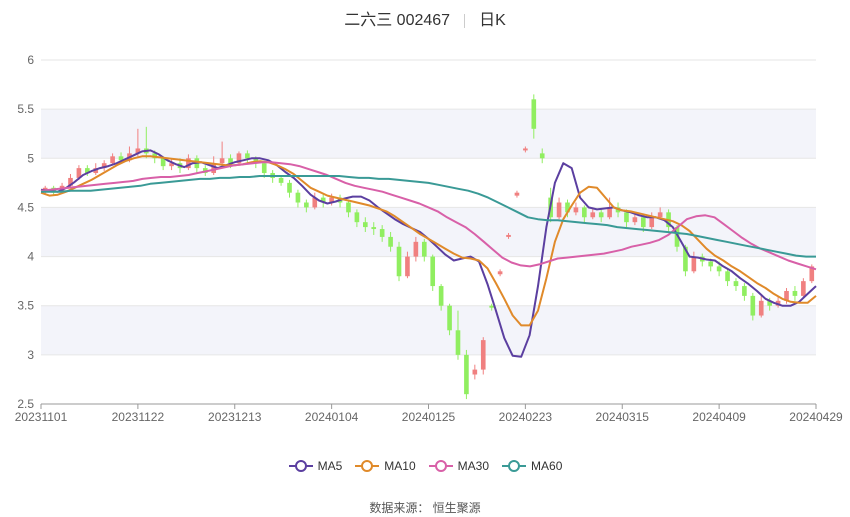 Image resolution: width=850 pixels, height=517 pixels. I want to click on legend: MA5 MA10 MA30 MA60, so click(425, 467).